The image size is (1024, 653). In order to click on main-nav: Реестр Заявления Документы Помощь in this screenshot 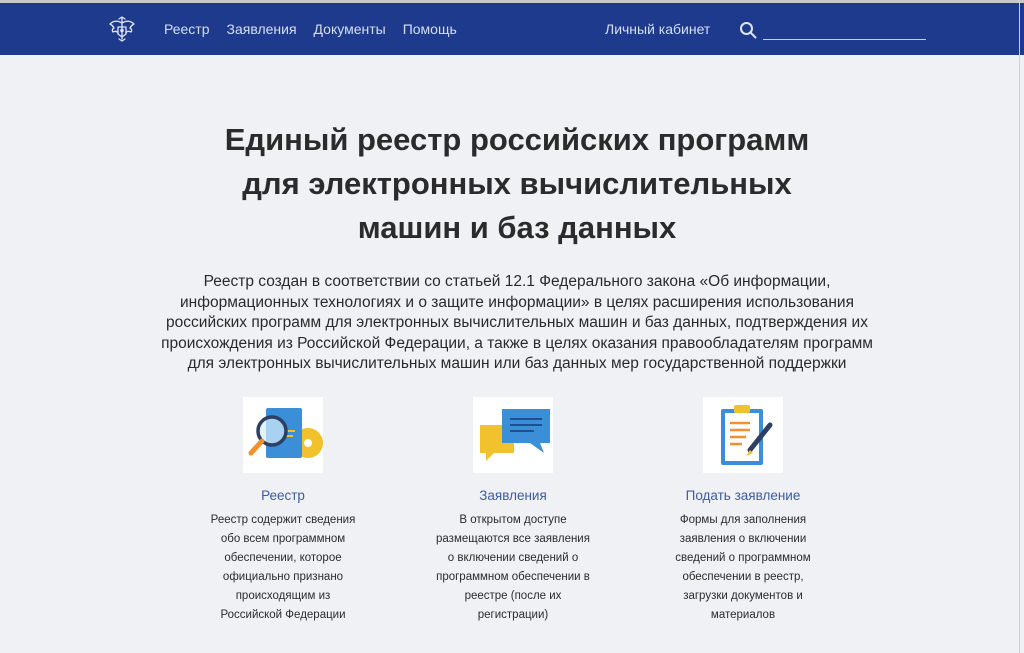, I will do `click(319, 29)`.